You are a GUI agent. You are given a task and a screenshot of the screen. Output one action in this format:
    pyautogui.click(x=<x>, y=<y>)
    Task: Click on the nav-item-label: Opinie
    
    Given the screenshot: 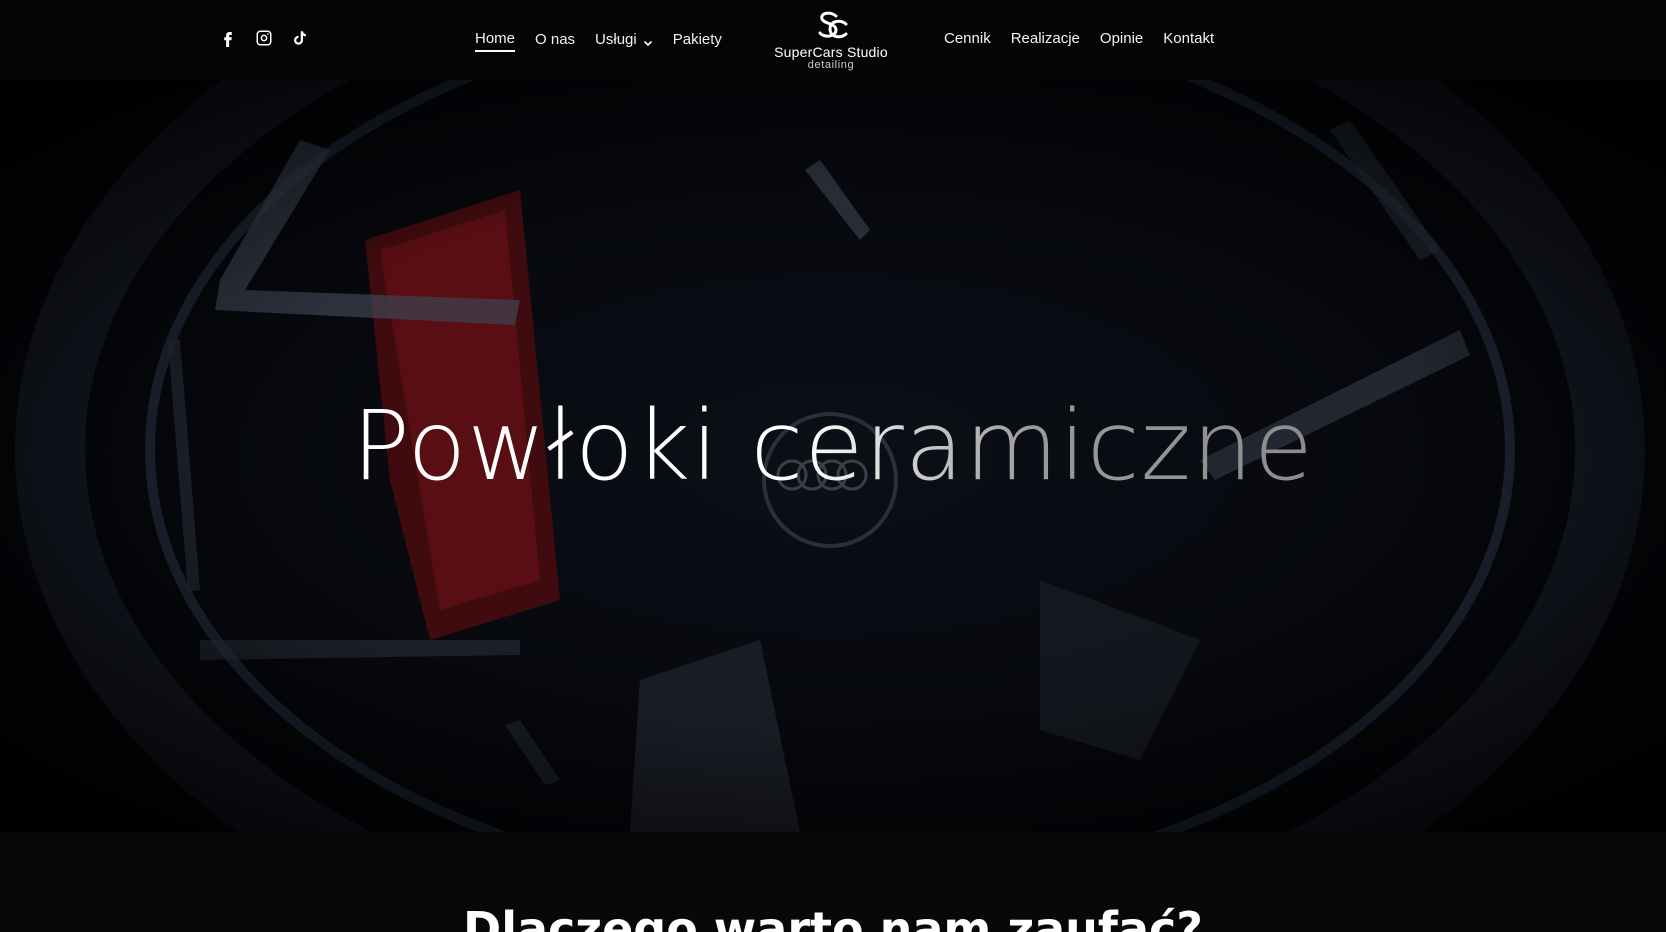 What is the action you would take?
    pyautogui.click(x=1121, y=38)
    